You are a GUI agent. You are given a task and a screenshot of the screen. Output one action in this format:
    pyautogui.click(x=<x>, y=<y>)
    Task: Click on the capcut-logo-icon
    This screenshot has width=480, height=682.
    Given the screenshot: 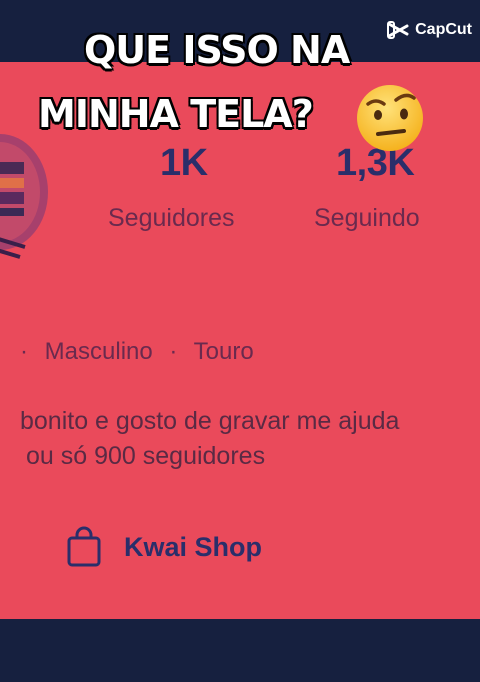 What is the action you would take?
    pyautogui.click(x=398, y=30)
    